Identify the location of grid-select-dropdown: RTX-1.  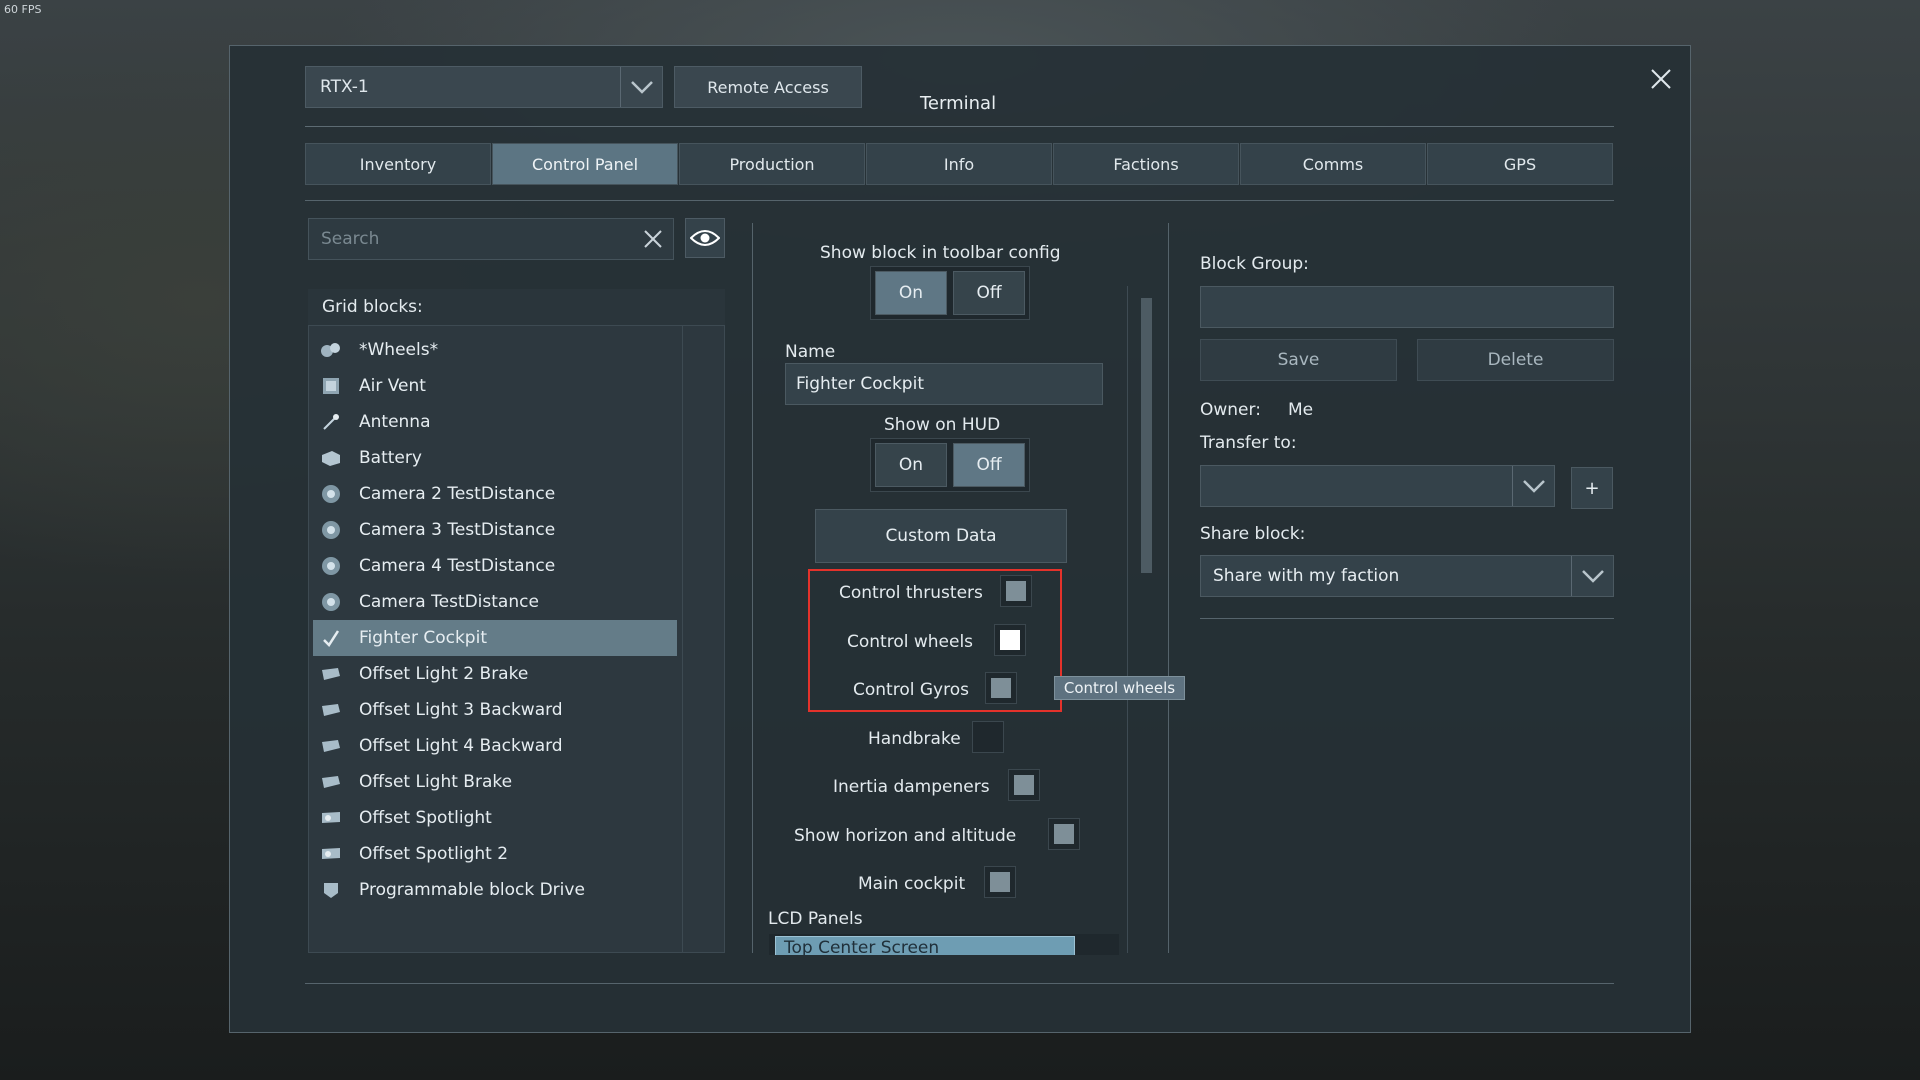
(484, 87).